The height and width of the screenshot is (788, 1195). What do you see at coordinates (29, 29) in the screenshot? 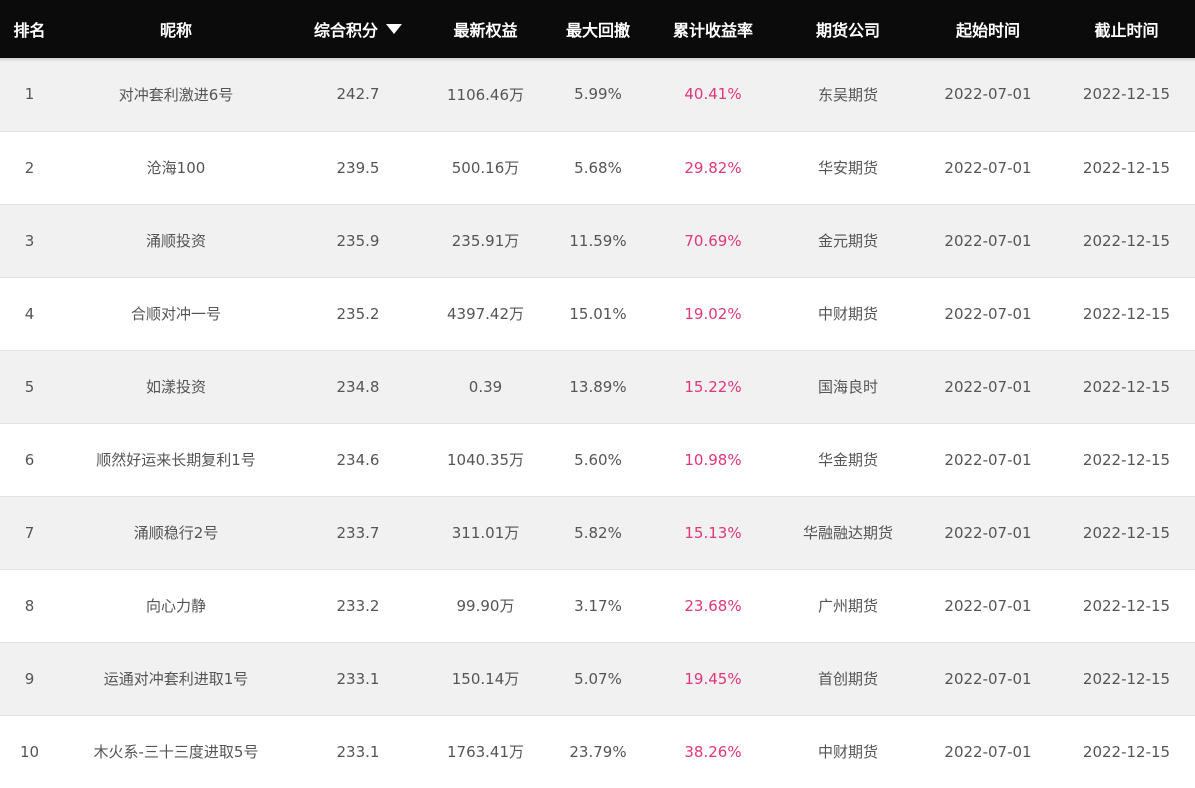
I see `header-rank: 排名` at bounding box center [29, 29].